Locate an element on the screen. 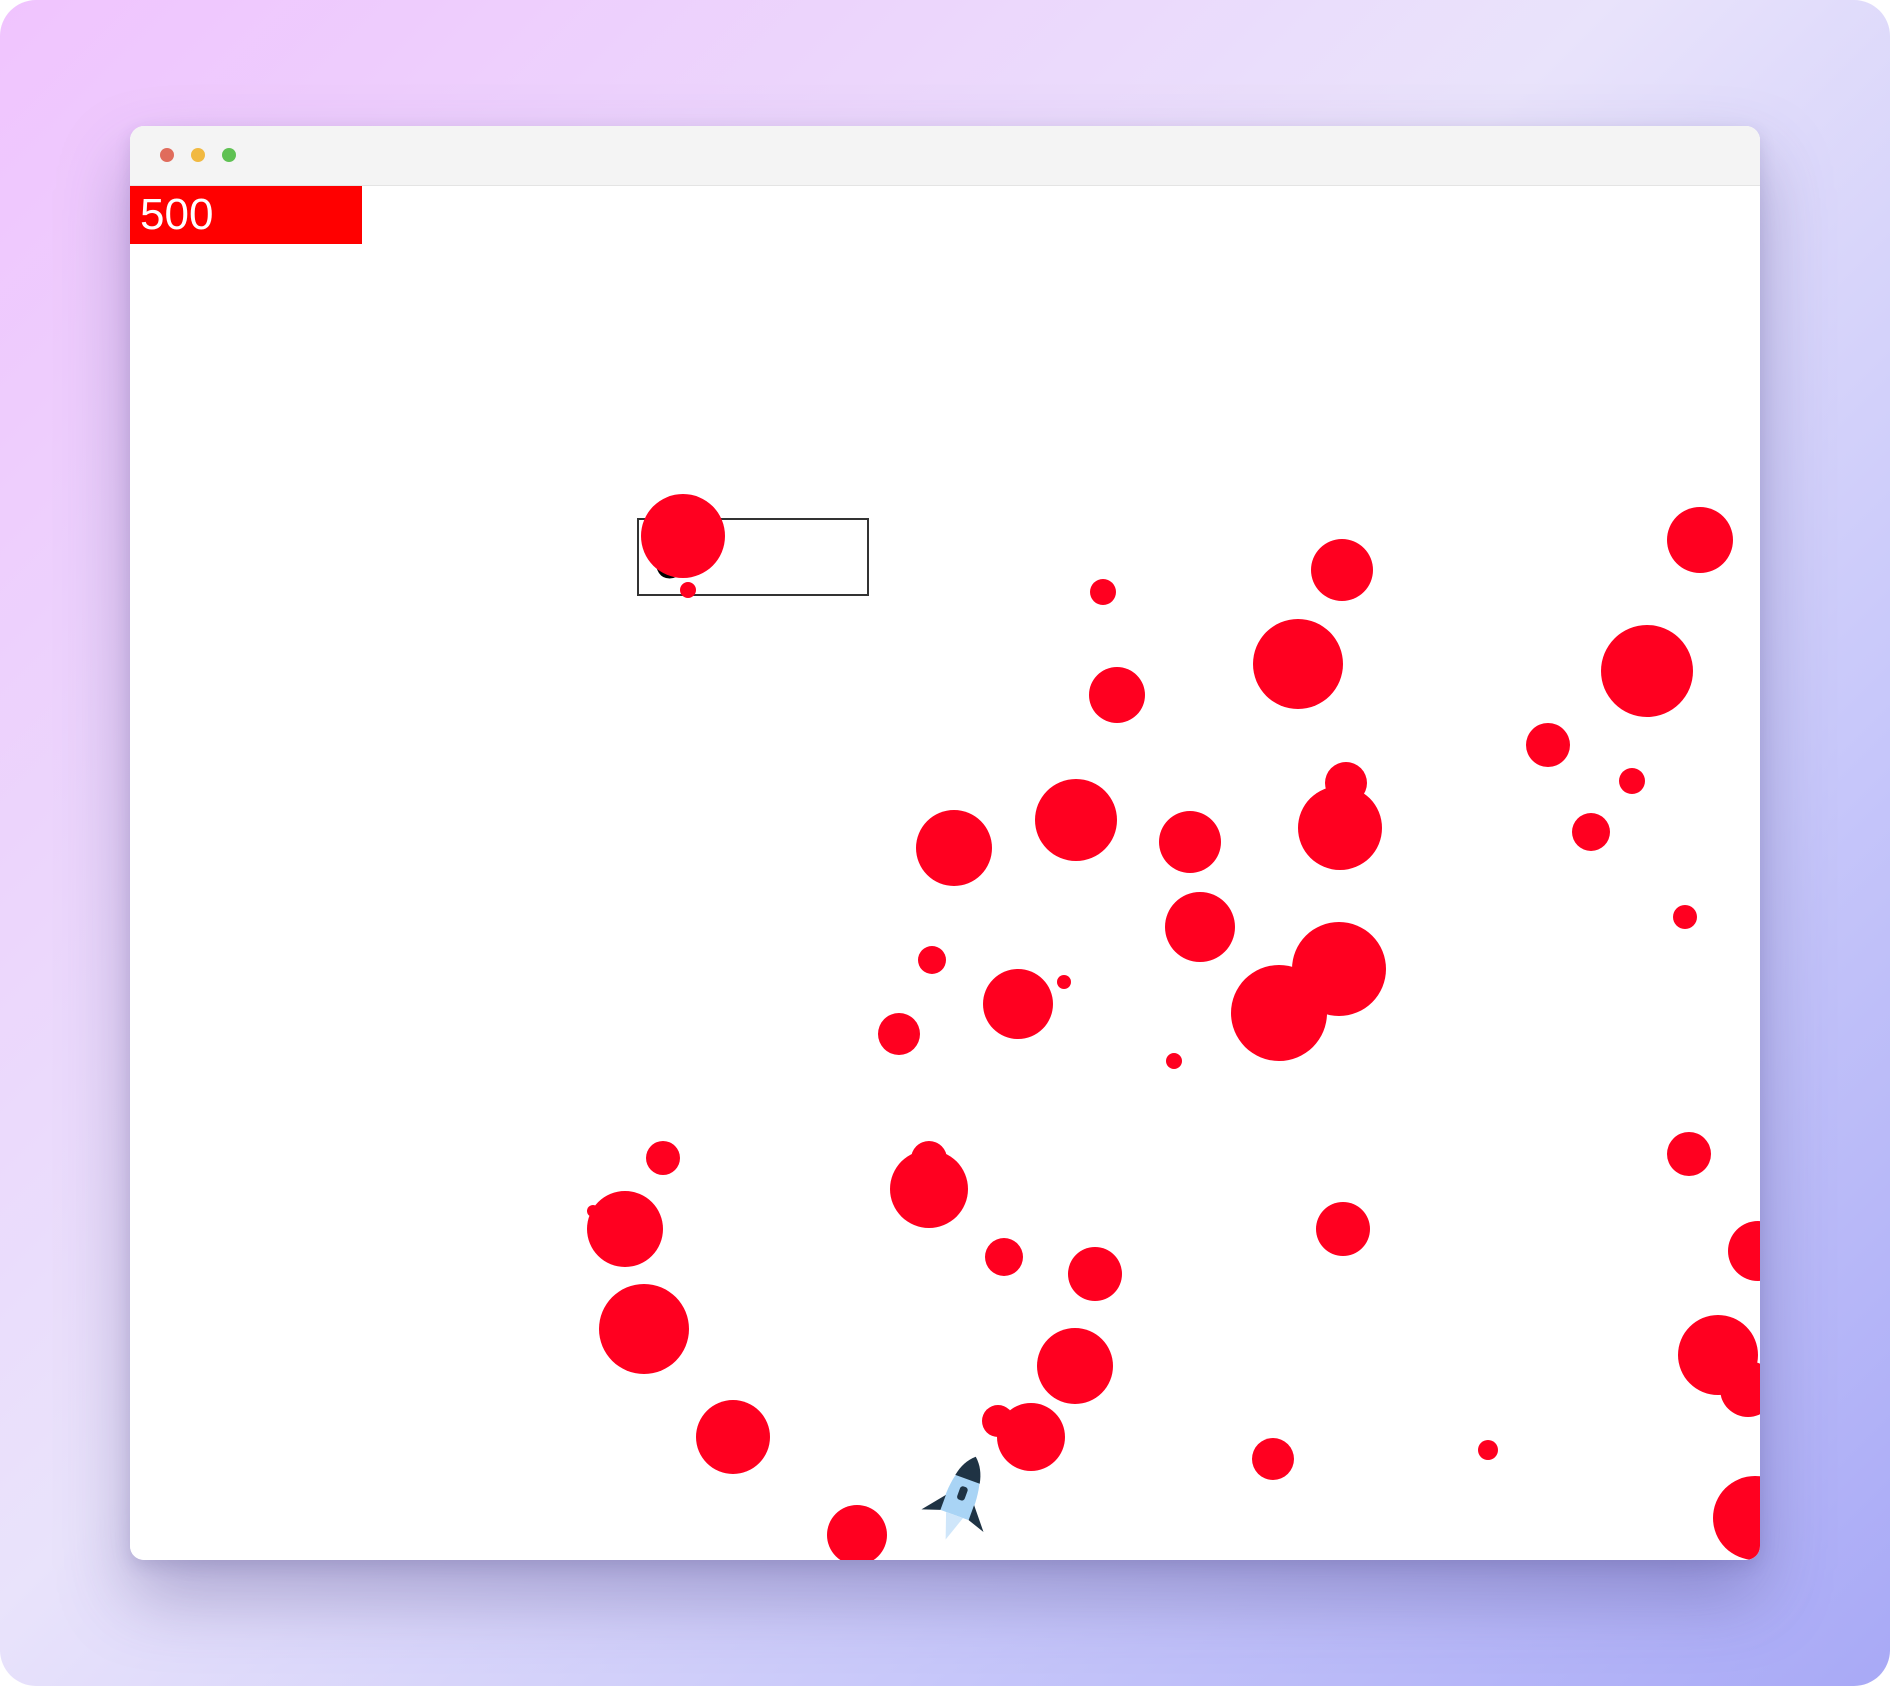 This screenshot has width=1890, height=1686. maximize-window-icon is located at coordinates (229, 155).